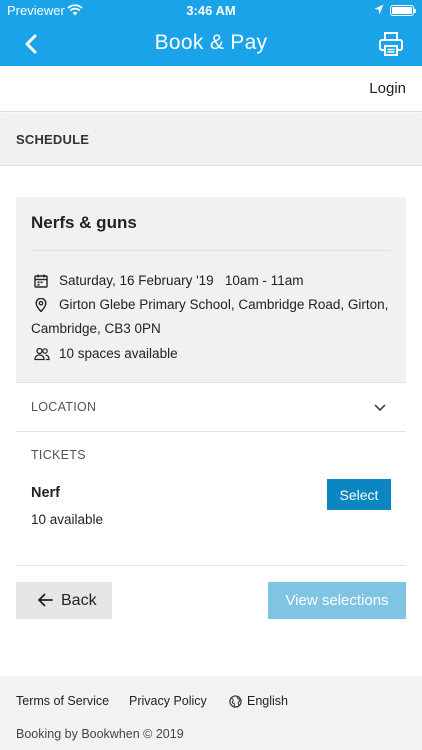 Image resolution: width=422 pixels, height=750 pixels. What do you see at coordinates (235, 701) in the screenshot?
I see `globe-icon` at bounding box center [235, 701].